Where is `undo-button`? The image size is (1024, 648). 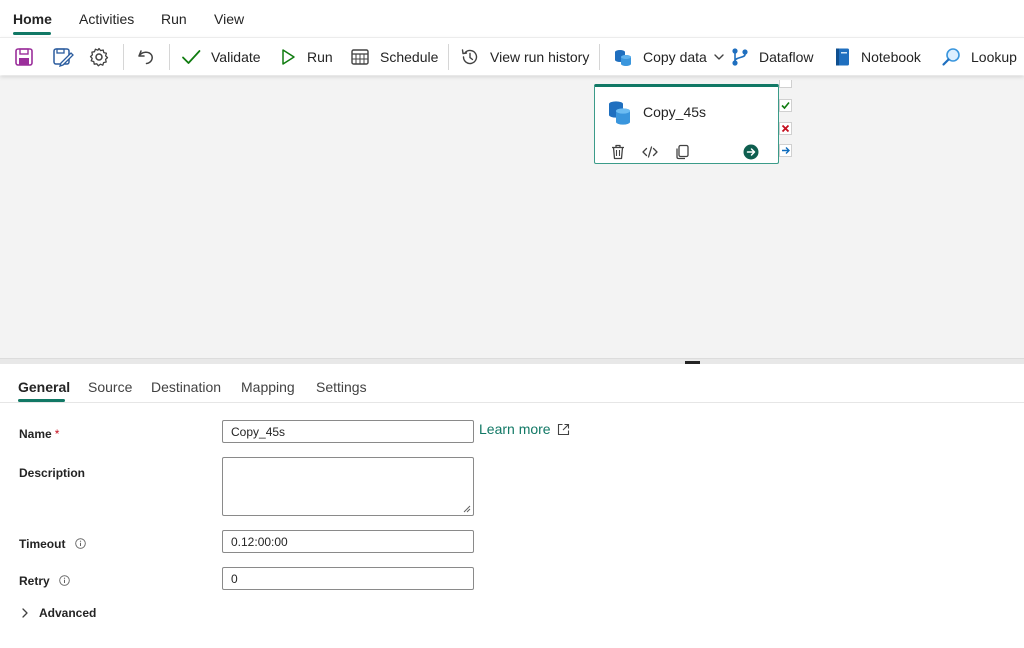 undo-button is located at coordinates (146, 57).